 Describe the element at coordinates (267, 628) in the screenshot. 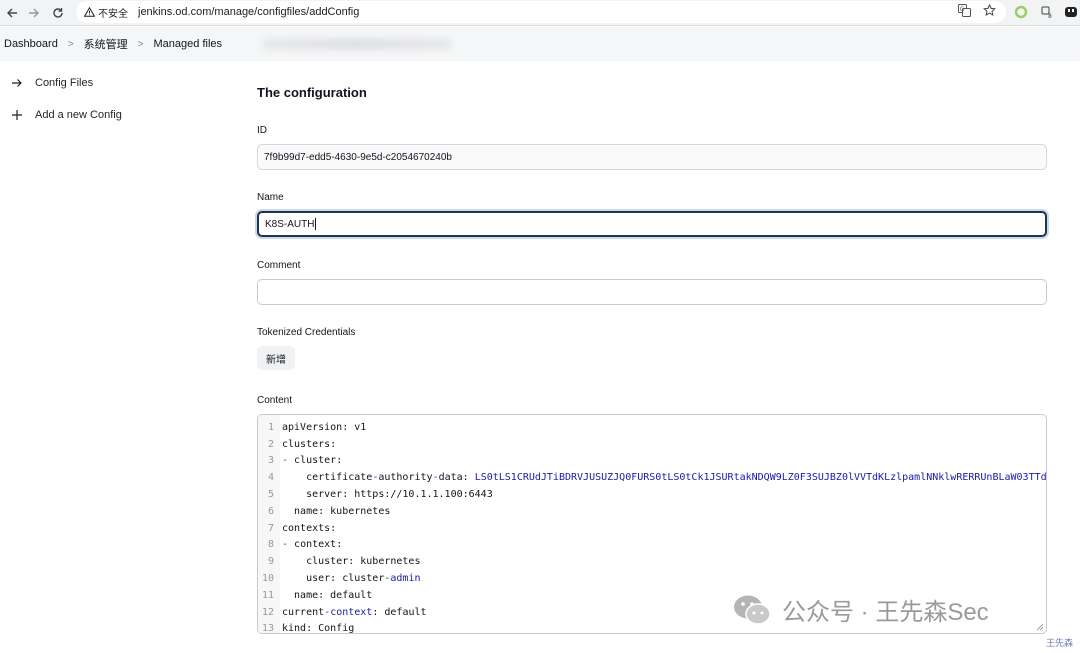

I see `line-number: 13` at that location.